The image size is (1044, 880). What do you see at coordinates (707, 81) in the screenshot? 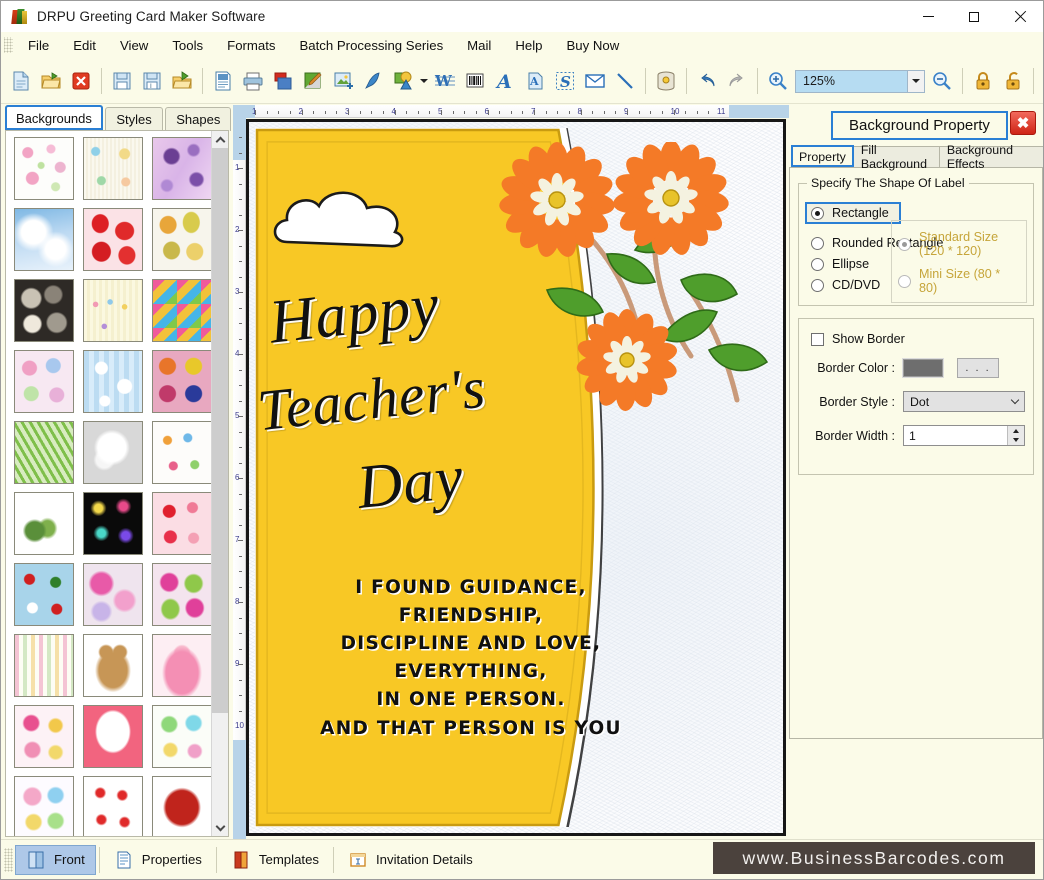
I see `undo-button` at bounding box center [707, 81].